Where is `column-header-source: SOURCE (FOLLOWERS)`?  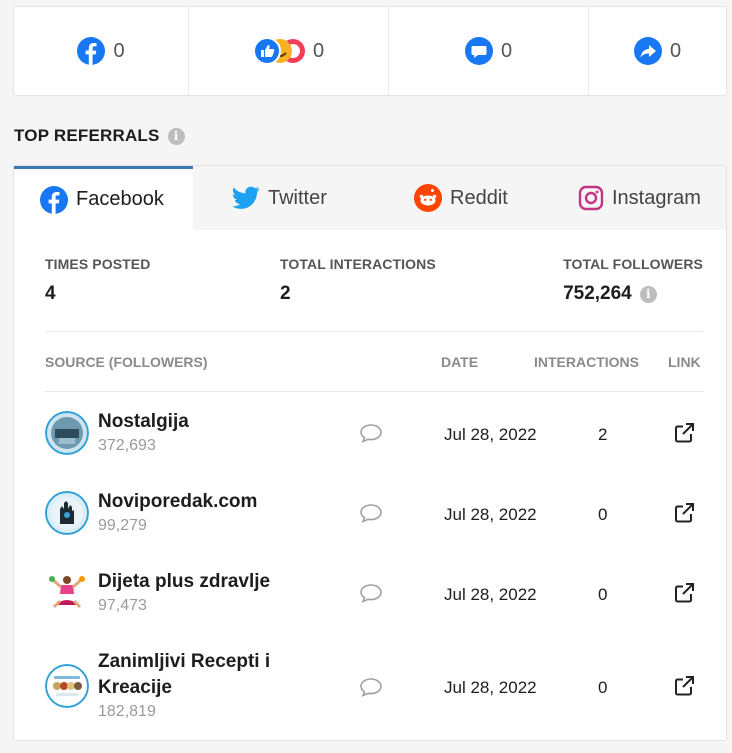 column-header-source: SOURCE (FOLLOWERS) is located at coordinates (126, 362).